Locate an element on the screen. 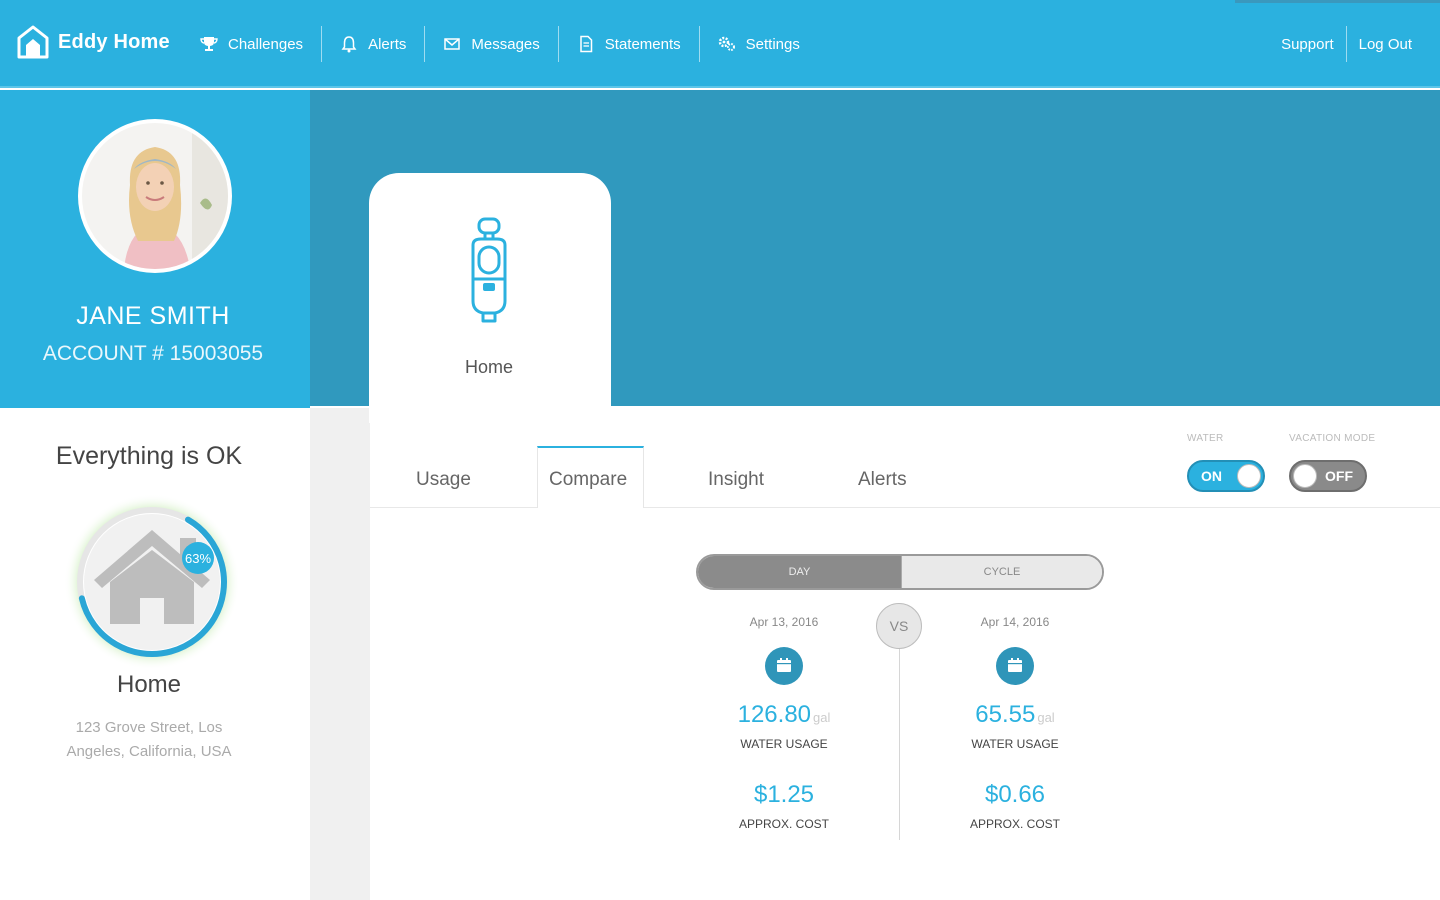 The width and height of the screenshot is (1440, 900). nav-label: Alerts is located at coordinates (387, 44).